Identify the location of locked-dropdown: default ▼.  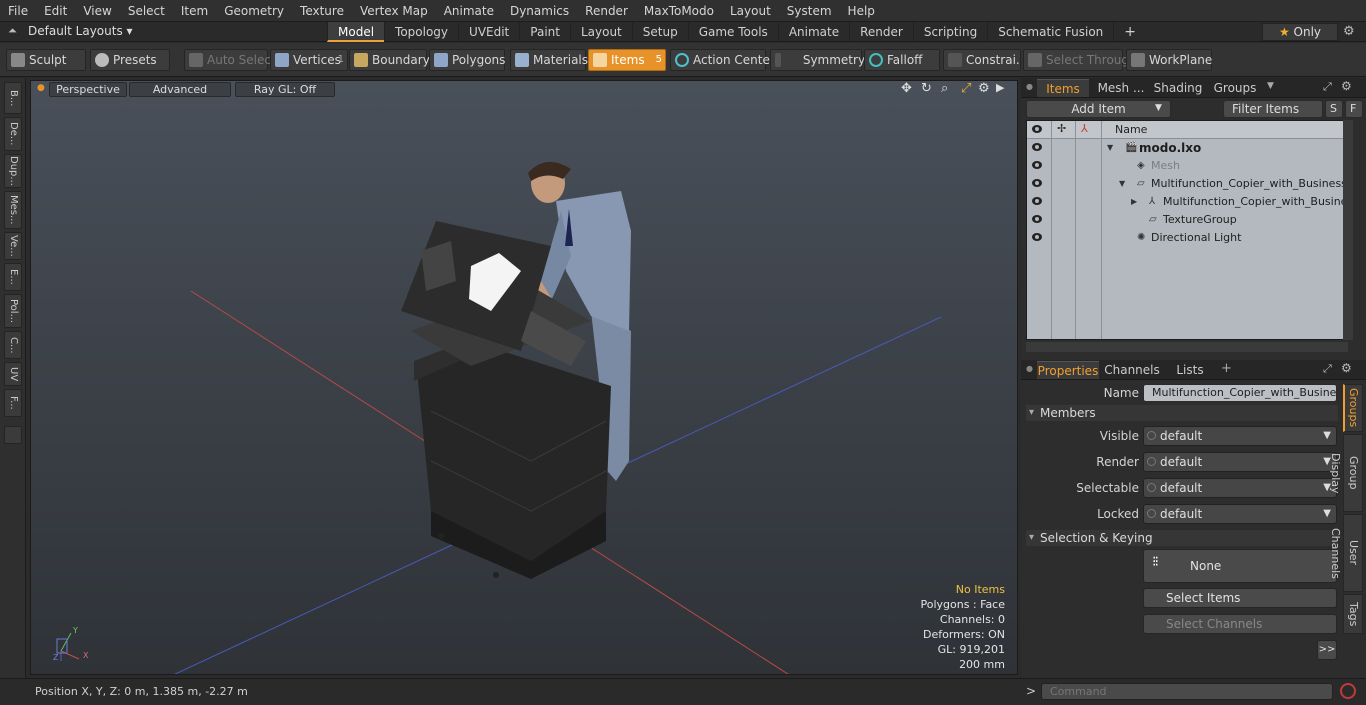
(1240, 514).